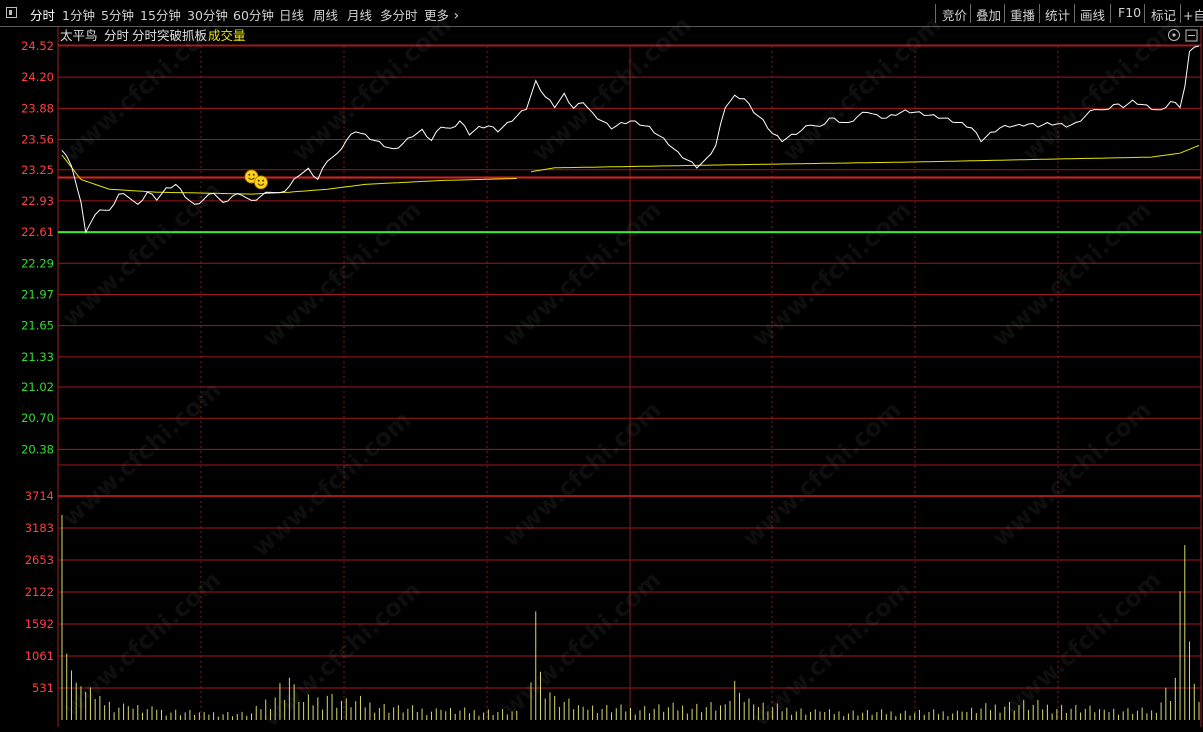  What do you see at coordinates (37, 201) in the screenshot?
I see `price-tick-label: 22.93` at bounding box center [37, 201].